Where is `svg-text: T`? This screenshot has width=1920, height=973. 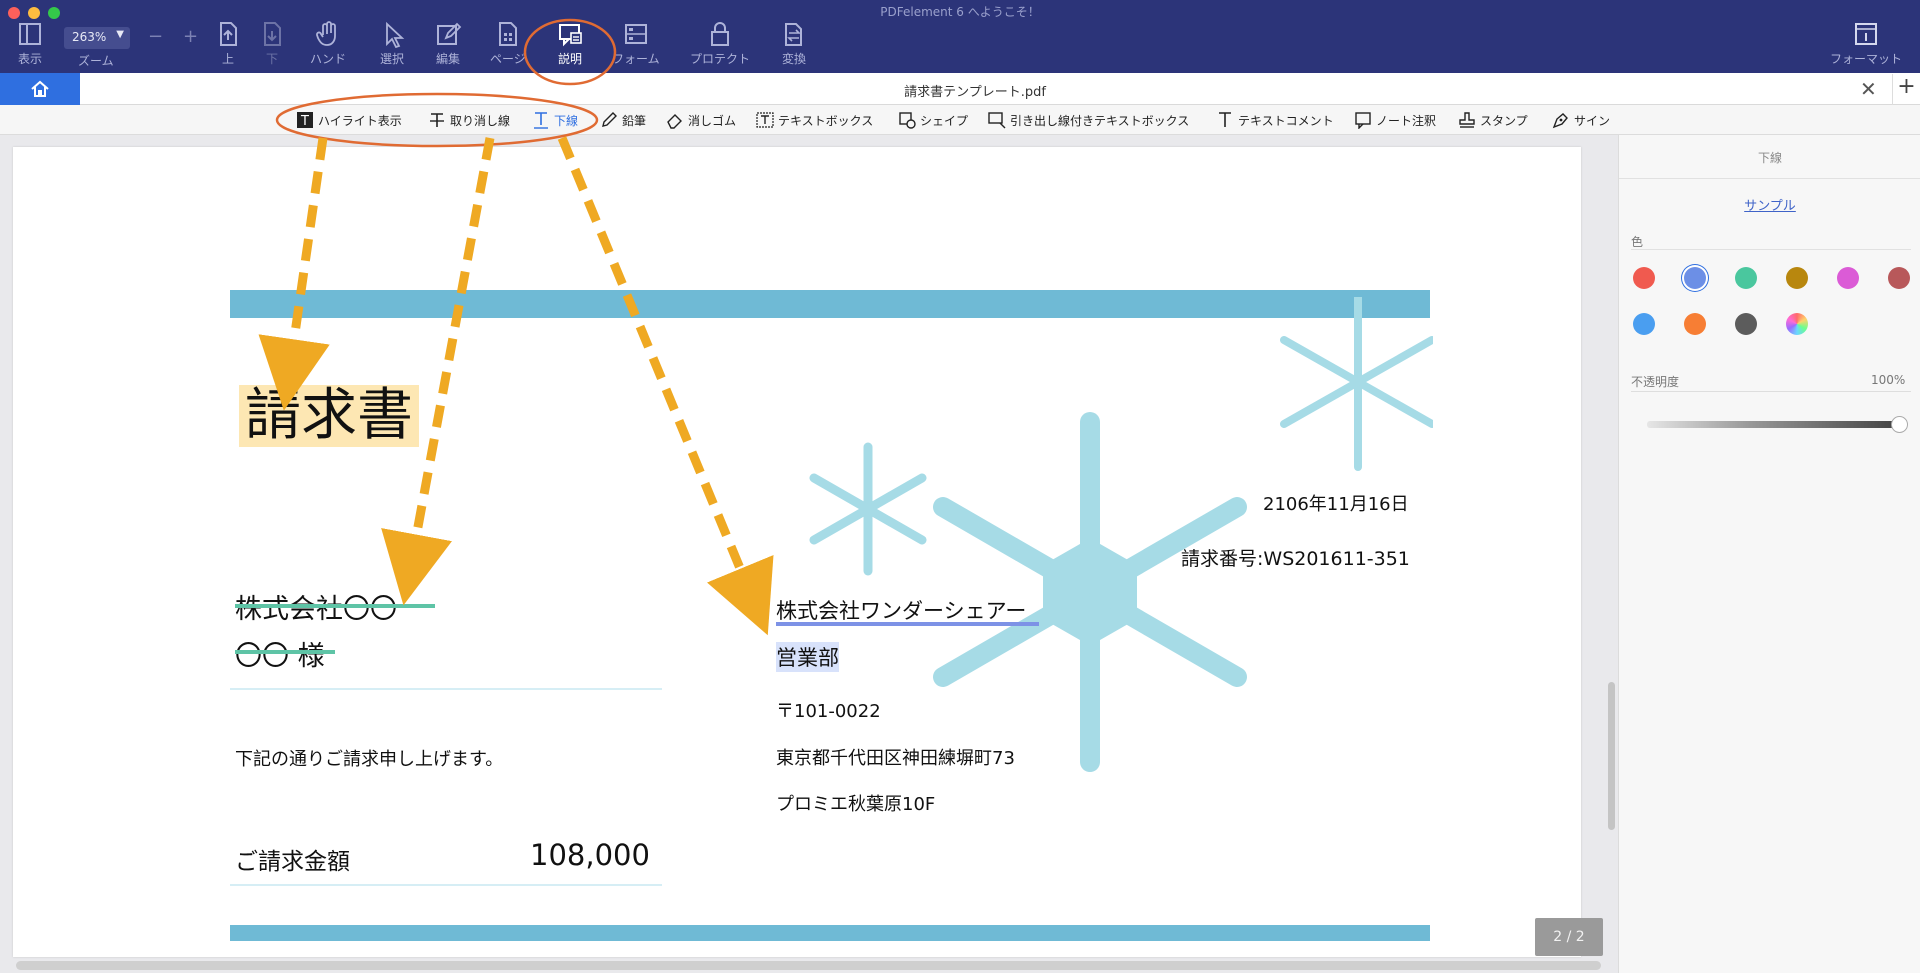 svg-text: T is located at coordinates (304, 121).